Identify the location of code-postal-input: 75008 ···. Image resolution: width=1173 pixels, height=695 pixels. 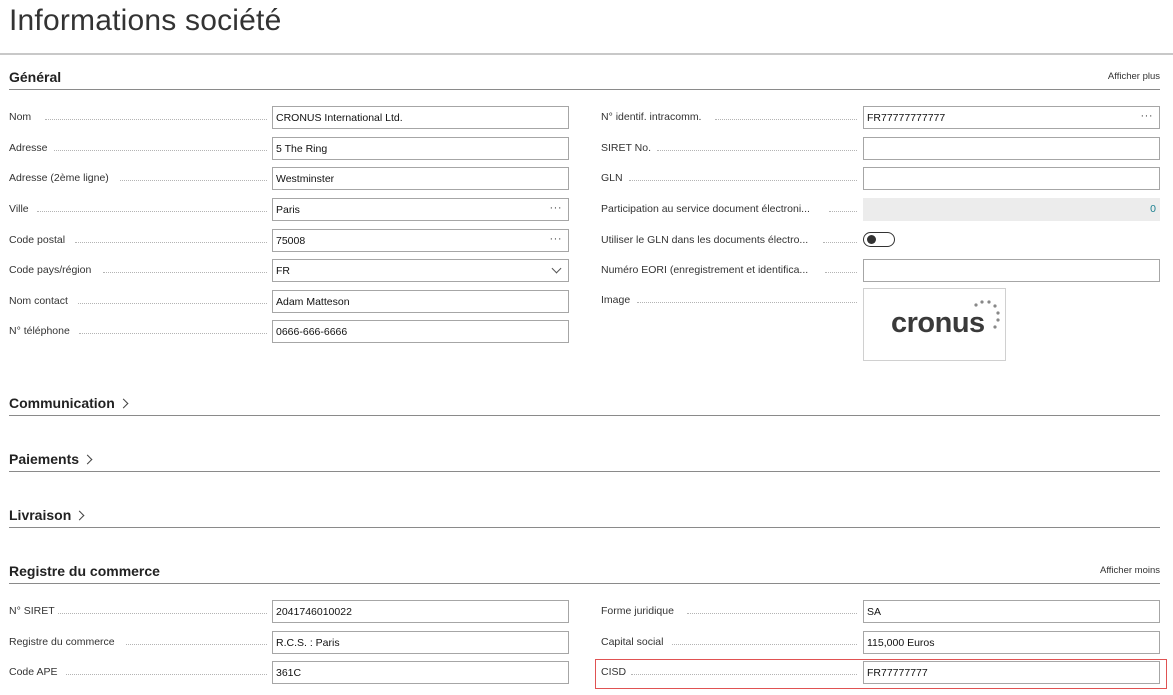
(420, 240).